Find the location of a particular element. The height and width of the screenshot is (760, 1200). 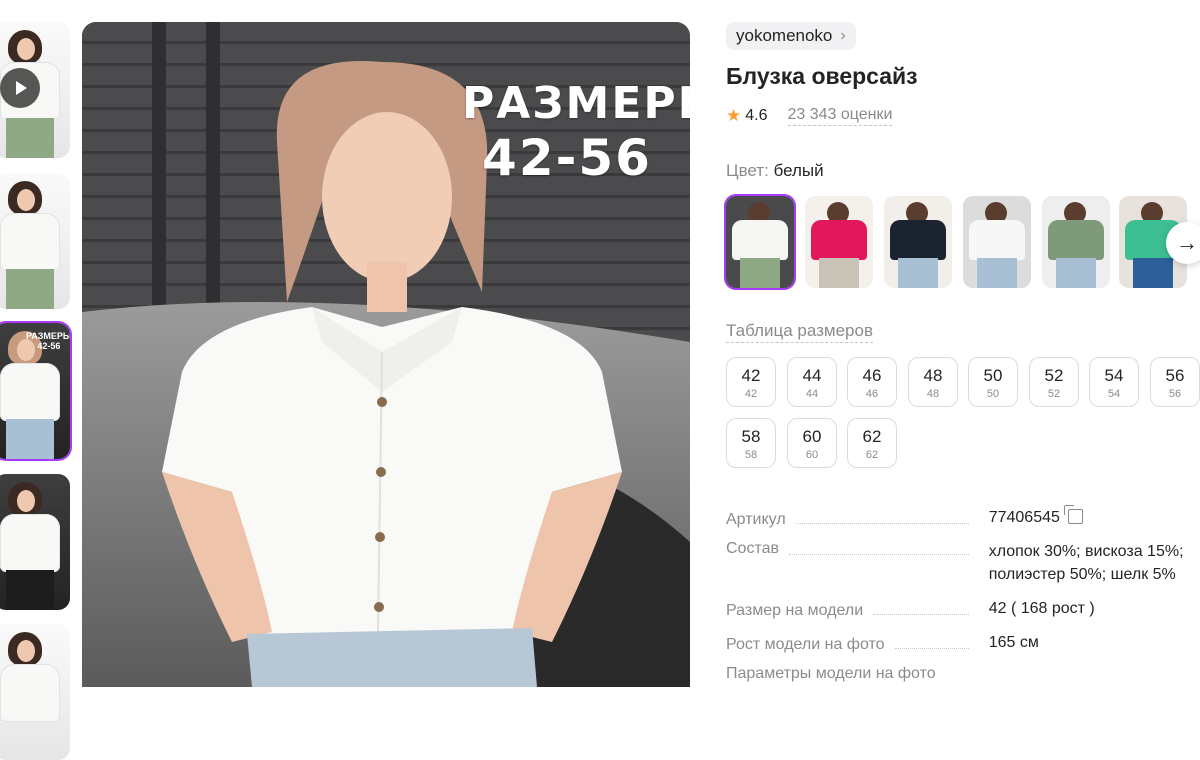

size-ru: 42 is located at coordinates (751, 394).